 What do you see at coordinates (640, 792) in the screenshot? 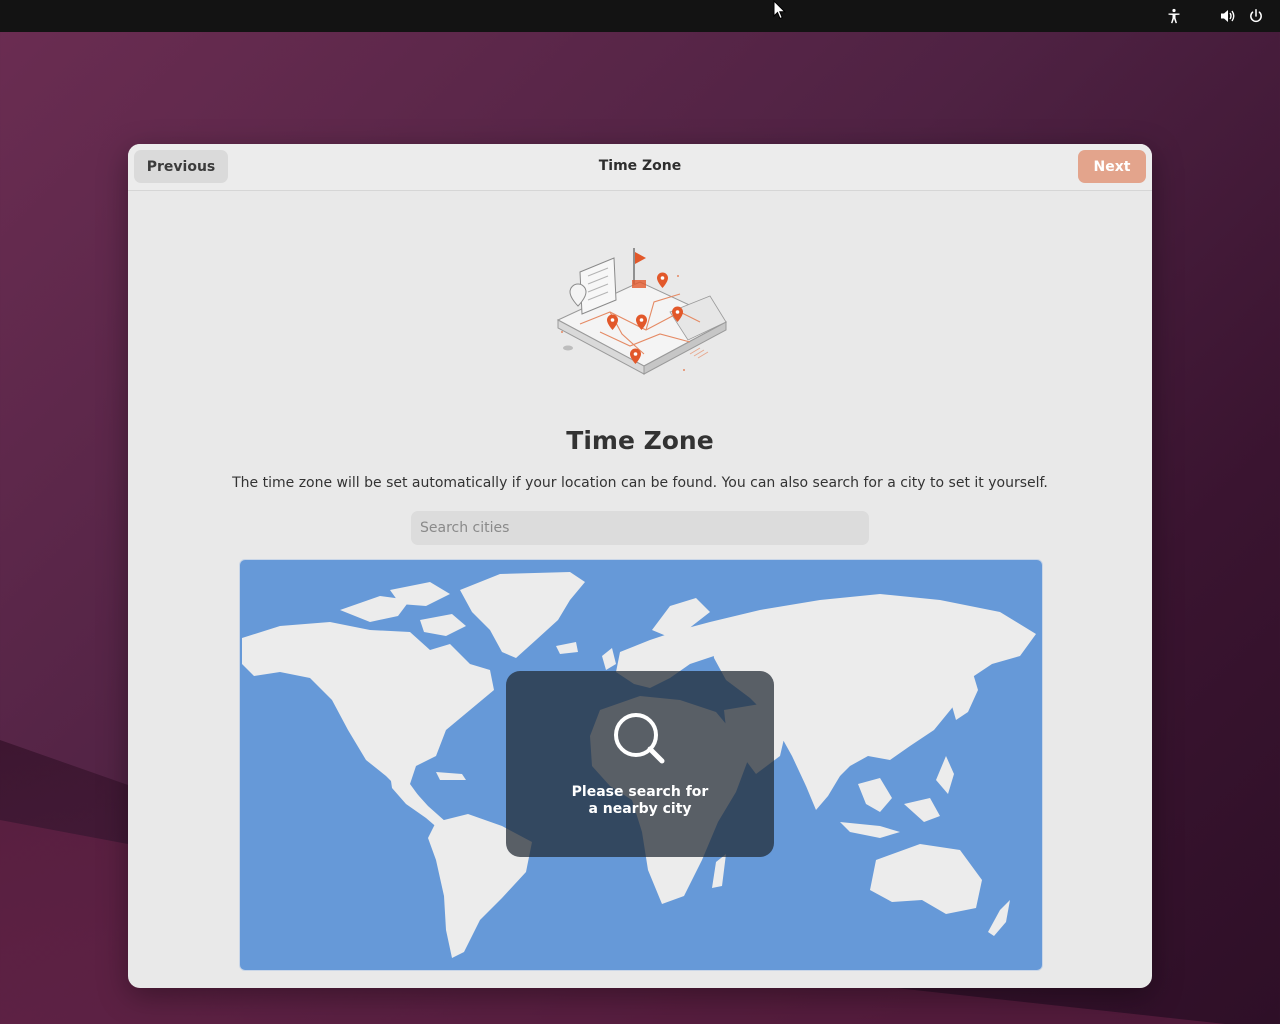
I see `search-hint-line1: Please search for` at bounding box center [640, 792].